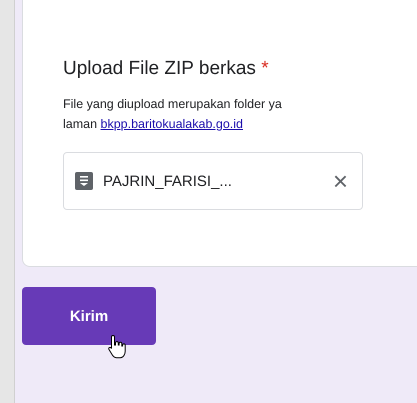 Image resolution: width=417 pixels, height=403 pixels. What do you see at coordinates (171, 124) in the screenshot?
I see `website-link: bkpp.baritokualakab.go.id` at bounding box center [171, 124].